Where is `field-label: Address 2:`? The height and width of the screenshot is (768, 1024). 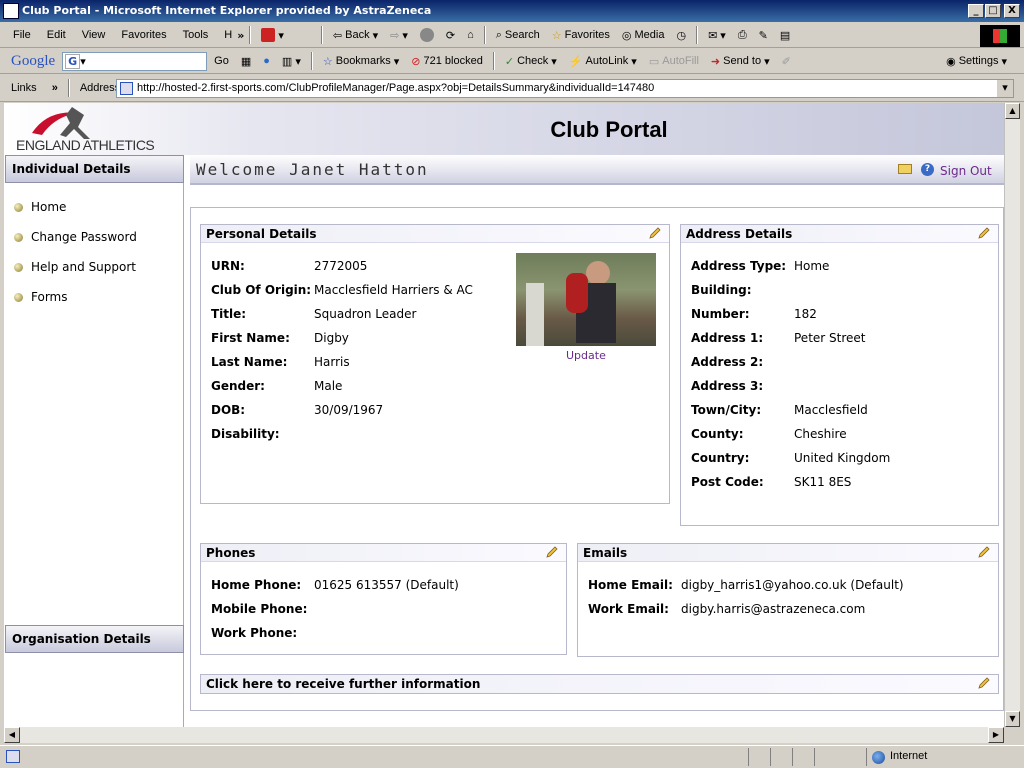
field-label: Address 2: is located at coordinates (727, 362).